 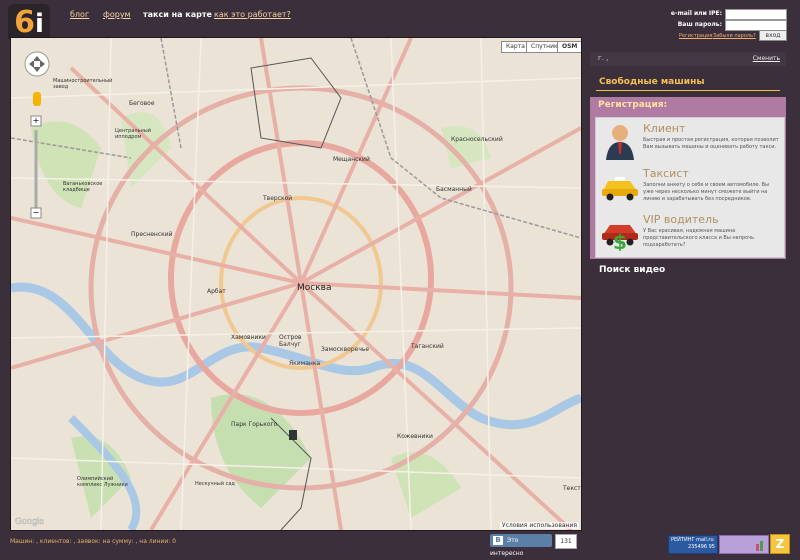 I want to click on taxi-car-icon, so click(x=620, y=189).